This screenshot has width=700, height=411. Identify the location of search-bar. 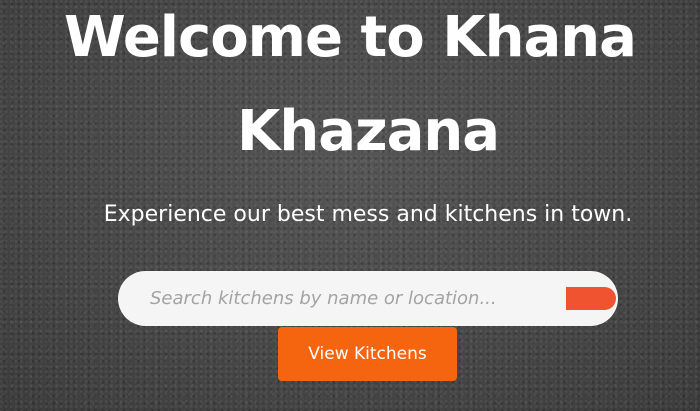
(368, 298).